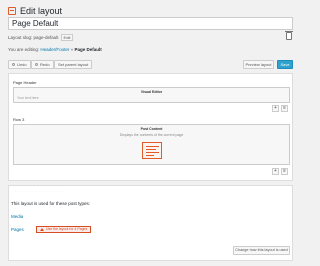  What do you see at coordinates (33, 37) in the screenshot?
I see `slug-label: Layout slug: page-default` at bounding box center [33, 37].